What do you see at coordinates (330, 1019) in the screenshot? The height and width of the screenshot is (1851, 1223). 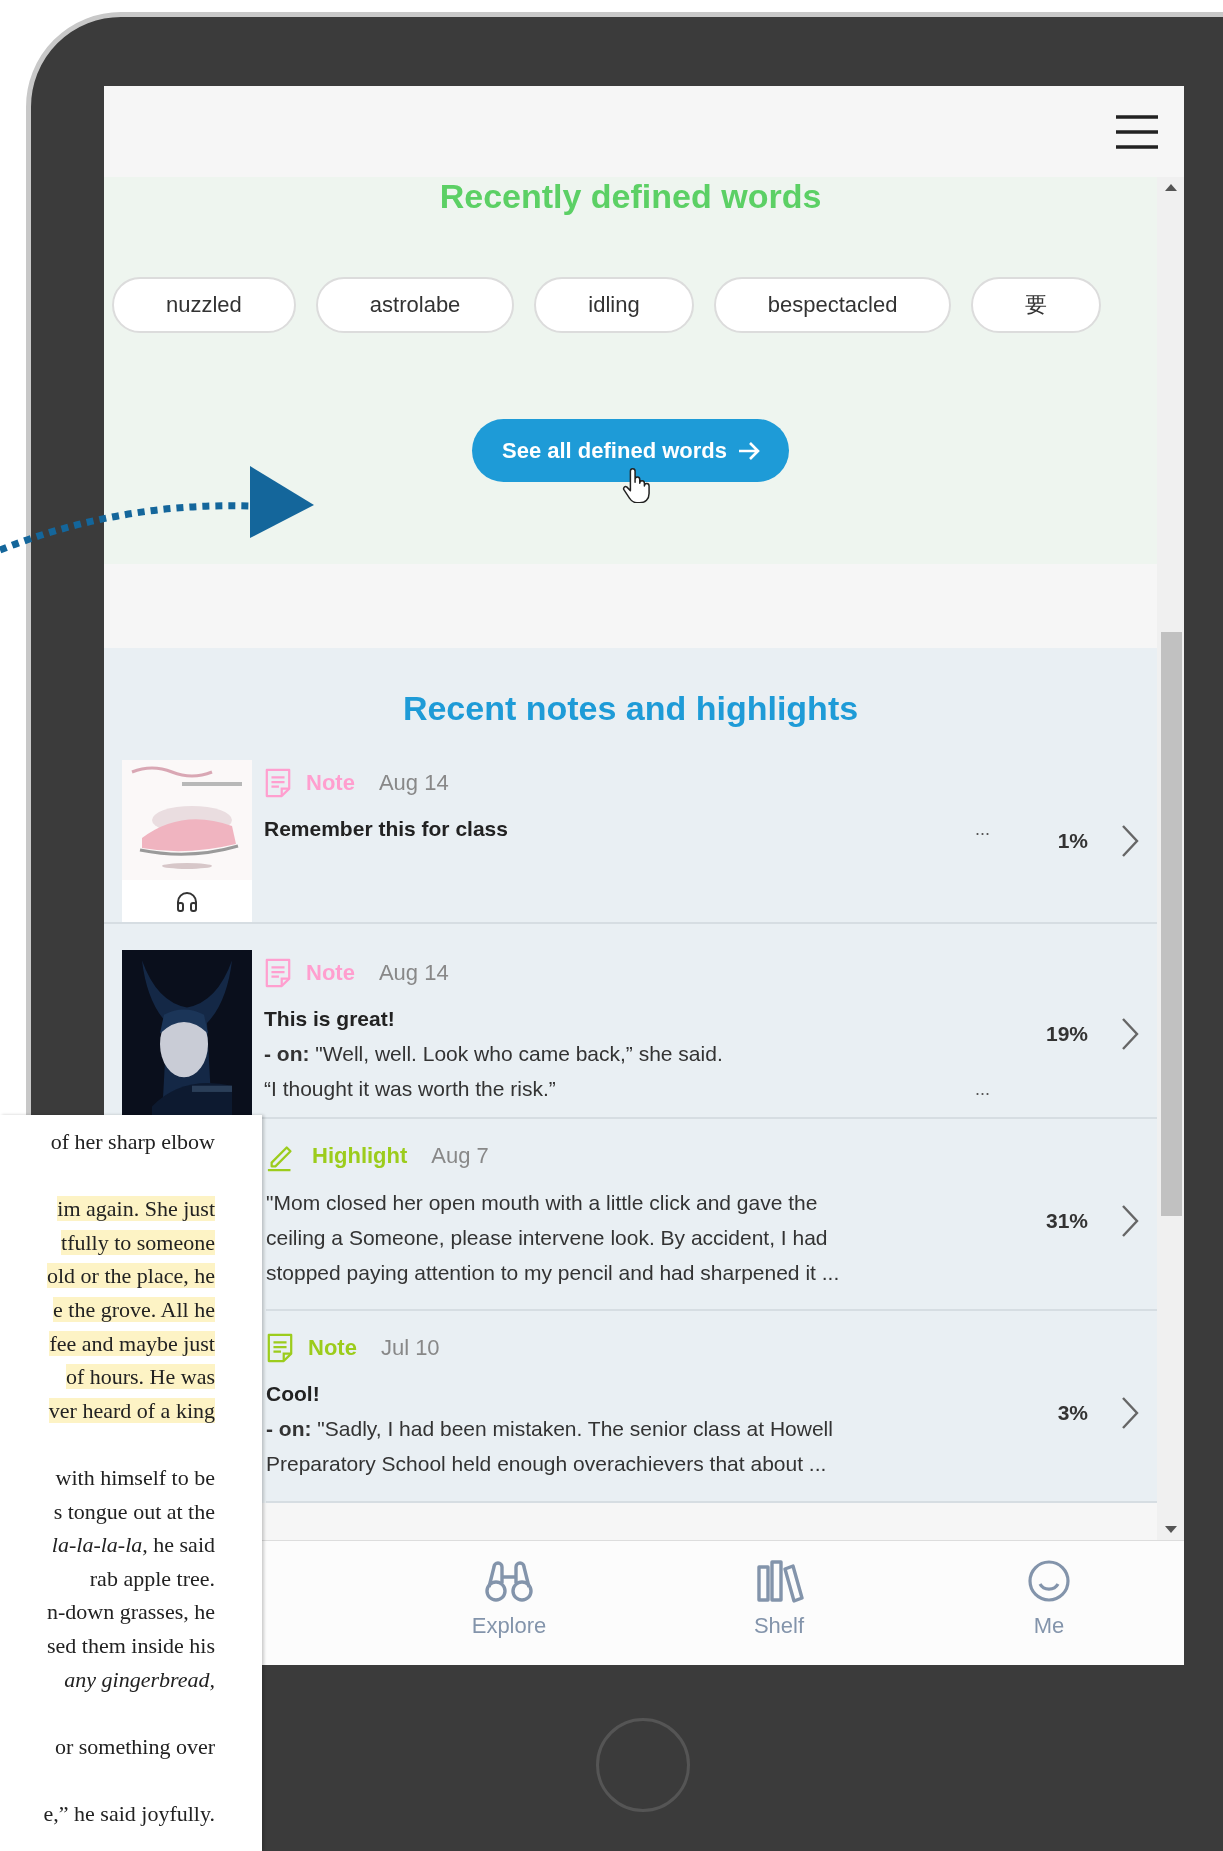 I see `note-title: This is great!` at bounding box center [330, 1019].